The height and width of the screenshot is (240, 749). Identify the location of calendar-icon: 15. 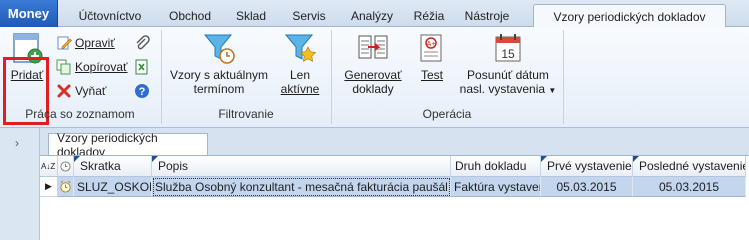
(508, 48).